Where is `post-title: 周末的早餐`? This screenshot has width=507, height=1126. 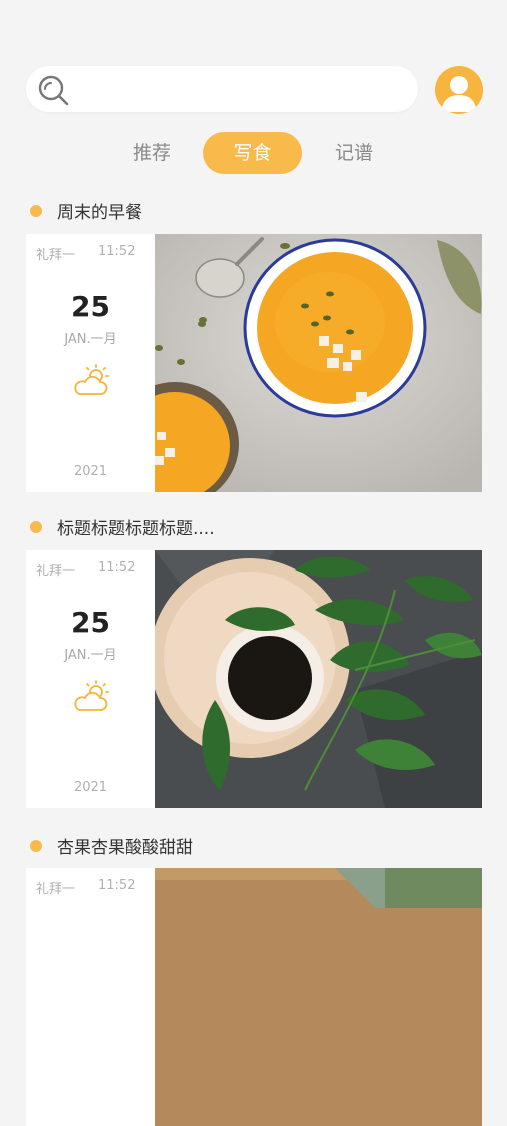
post-title: 周末的早餐 is located at coordinates (86, 213).